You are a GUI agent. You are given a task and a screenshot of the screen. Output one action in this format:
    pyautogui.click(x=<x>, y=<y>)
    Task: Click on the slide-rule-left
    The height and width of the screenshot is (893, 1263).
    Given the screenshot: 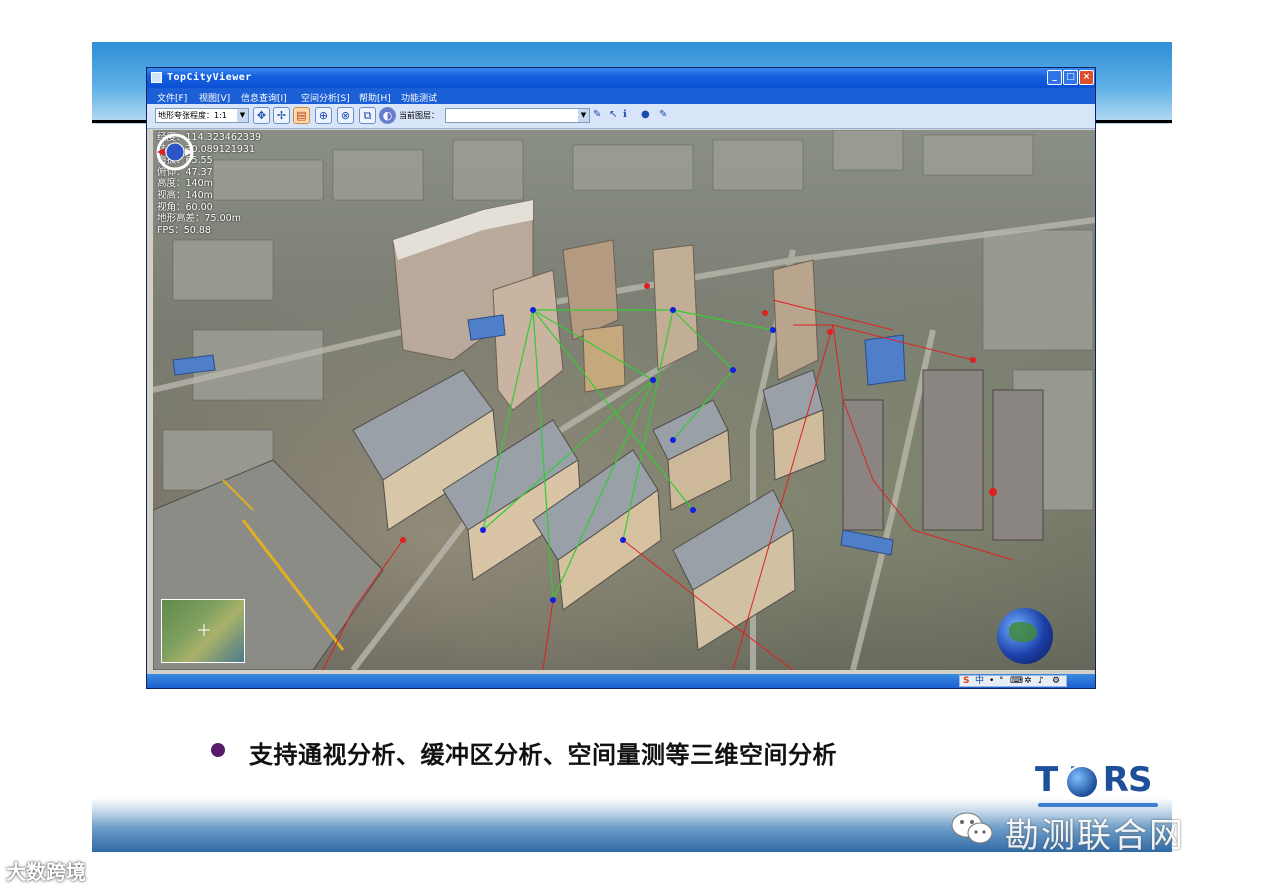 What is the action you would take?
    pyautogui.click(x=120, y=121)
    